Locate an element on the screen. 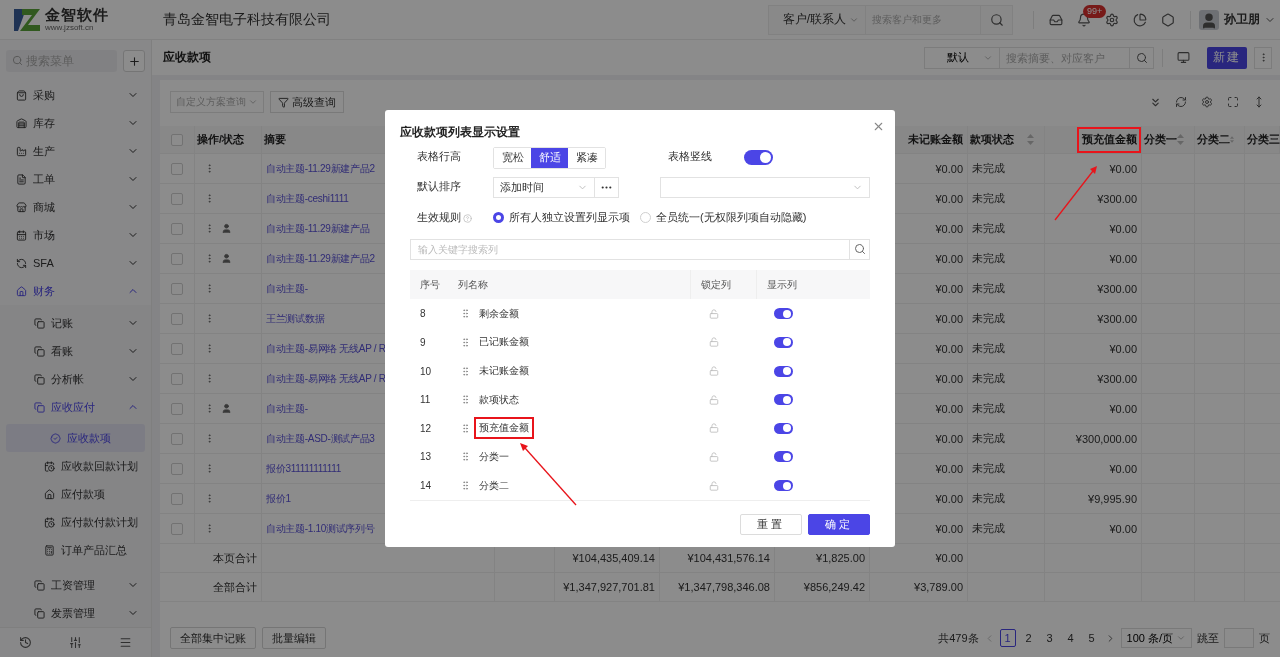 Image resolution: width=1280 pixels, height=657 pixels. menu-item: 记账 is located at coordinates (75, 323).